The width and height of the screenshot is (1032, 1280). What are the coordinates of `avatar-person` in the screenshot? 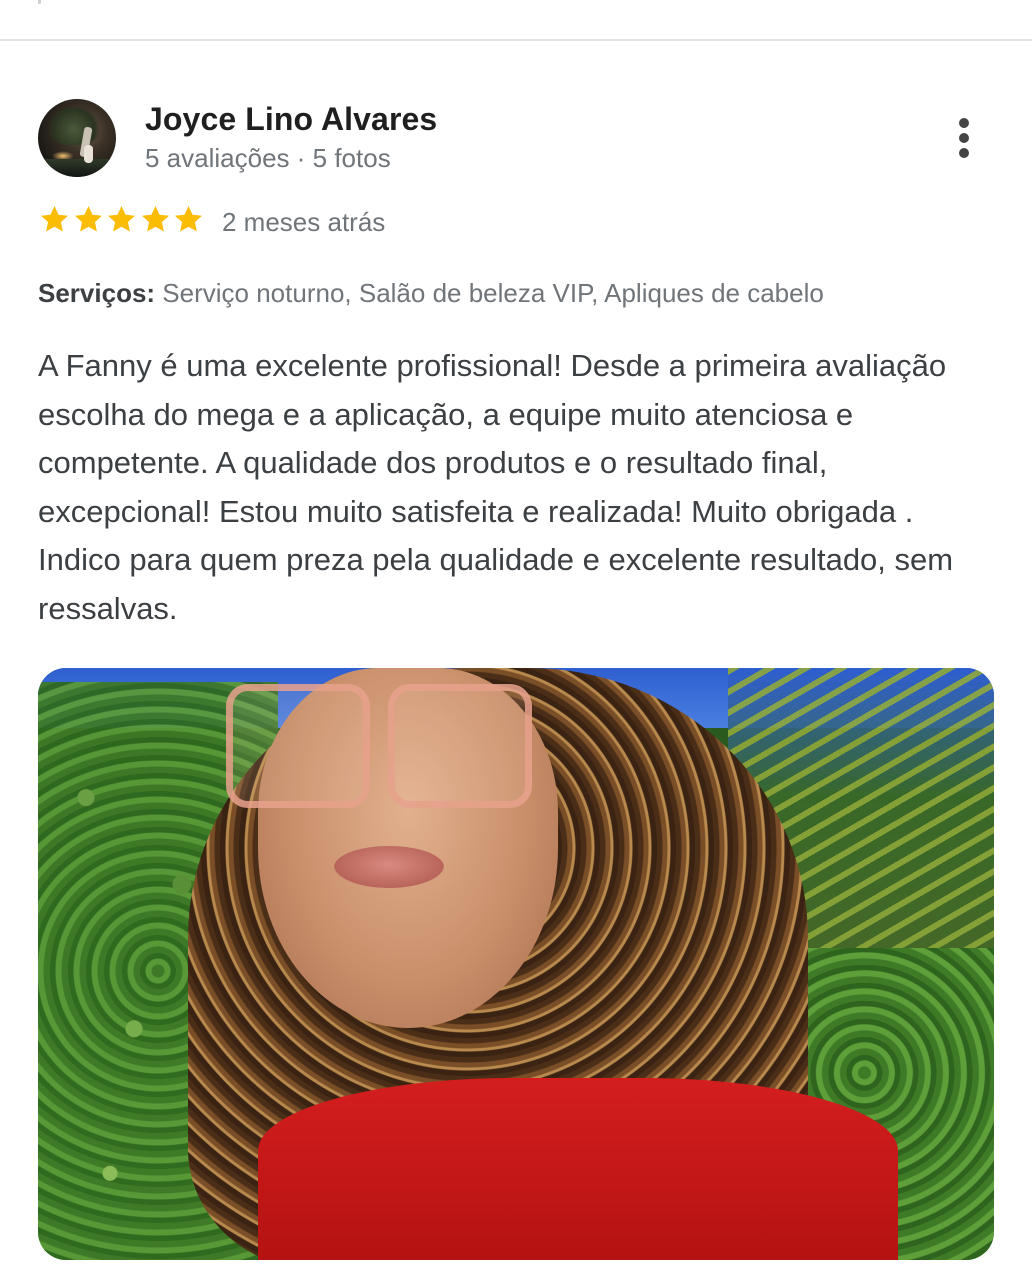 It's located at (88, 154).